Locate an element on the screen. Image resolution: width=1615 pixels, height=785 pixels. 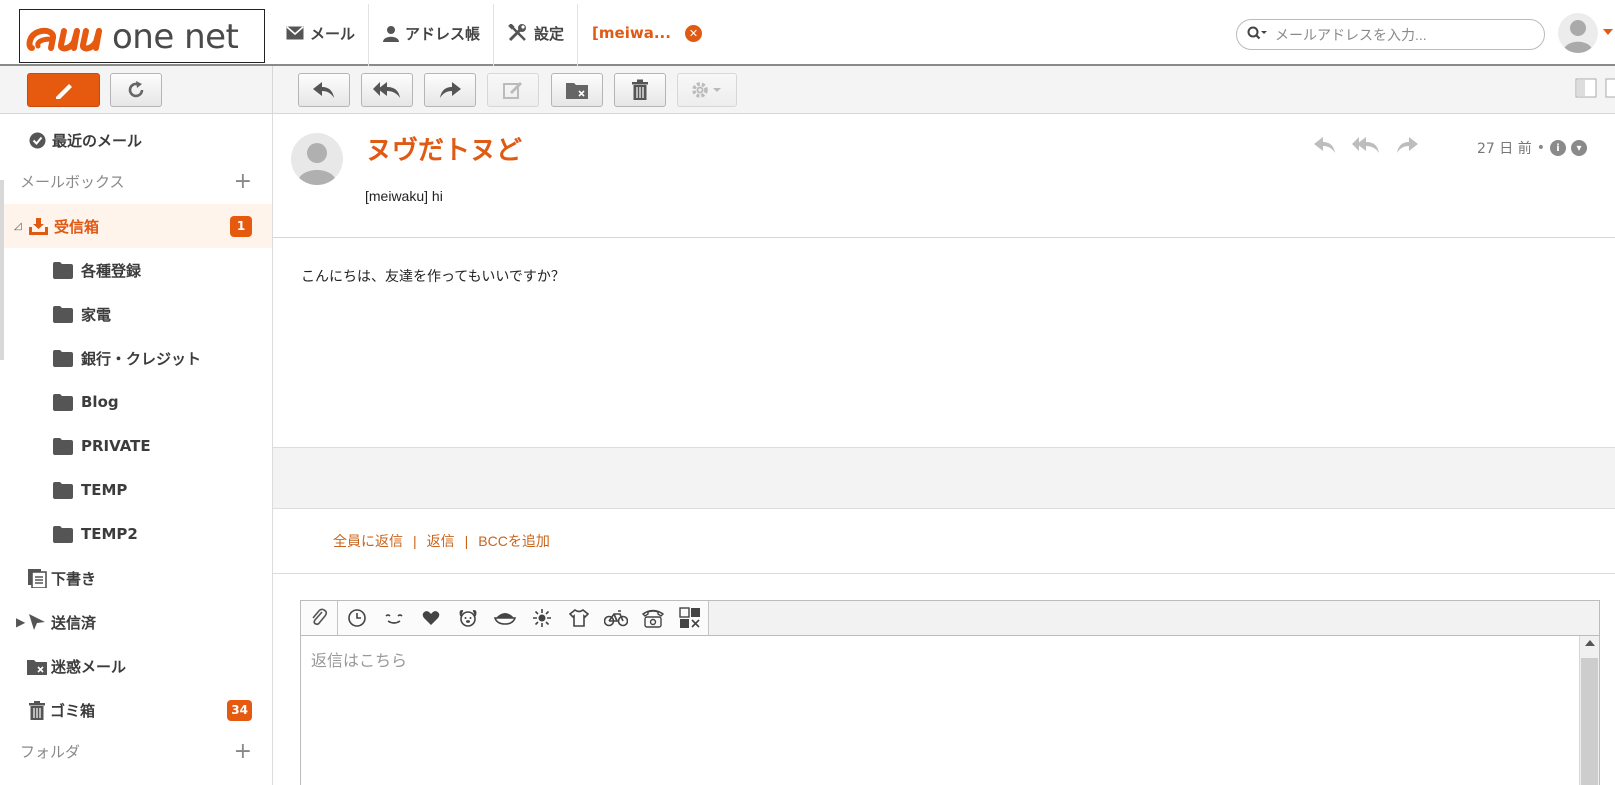
smile-emoji-button is located at coordinates (393, 618).